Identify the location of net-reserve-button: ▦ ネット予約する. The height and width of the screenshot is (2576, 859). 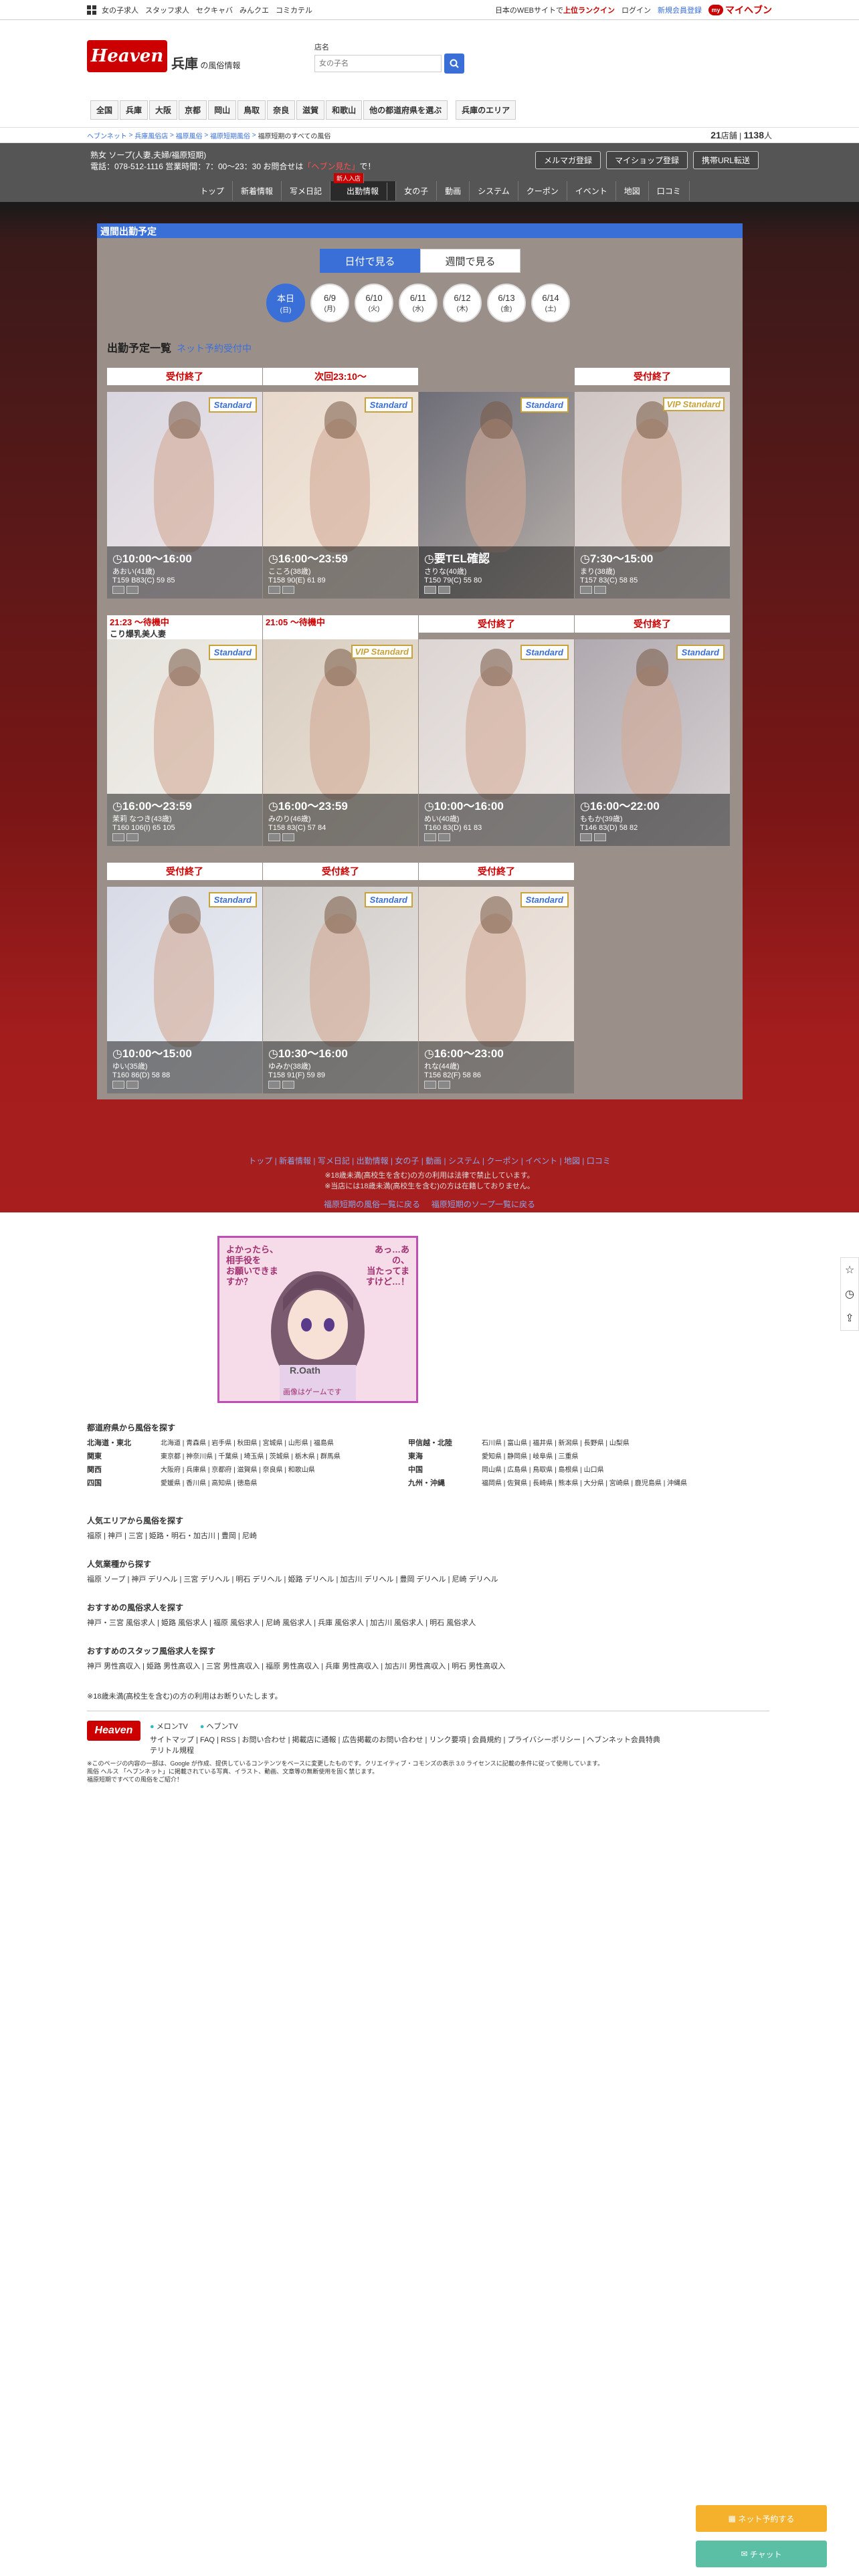
(762, 2518).